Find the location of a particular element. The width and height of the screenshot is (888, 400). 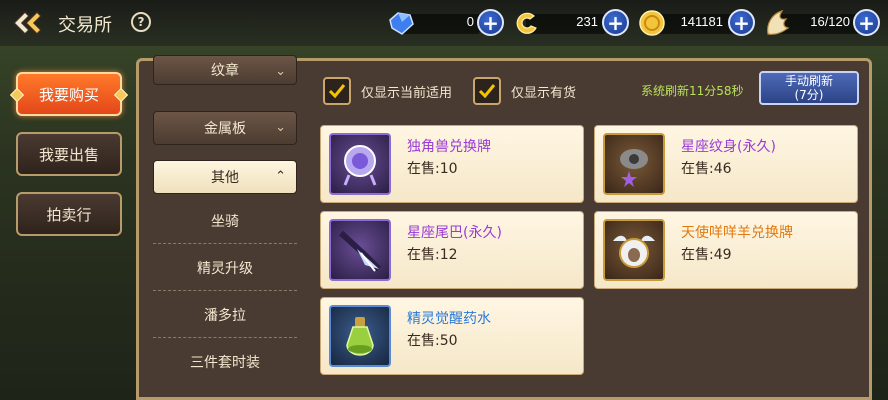

category-list: 纹章 ⌄ 金属板 ⌄ 其他 ⌃ 坐骑 精灵升级 潘多拉 三件套时装 is located at coordinates (223, 227).